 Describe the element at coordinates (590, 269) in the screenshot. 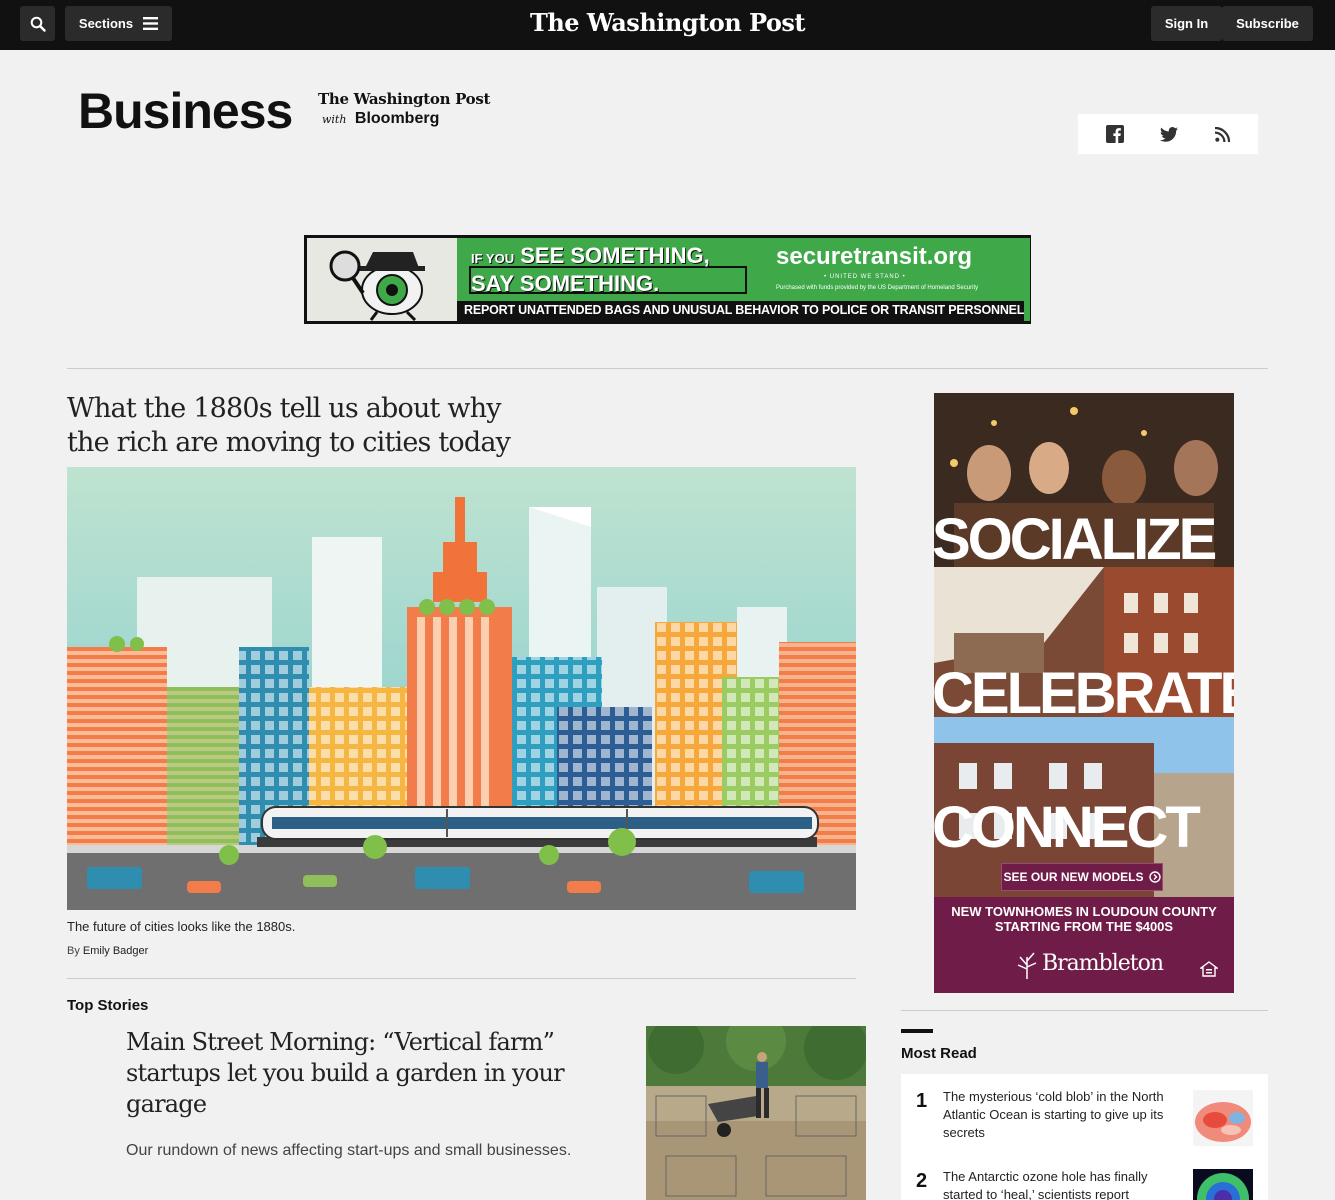

I see `banner-slogan: IF YOU SEE SOMETHING, SAY SOMETHING.` at that location.